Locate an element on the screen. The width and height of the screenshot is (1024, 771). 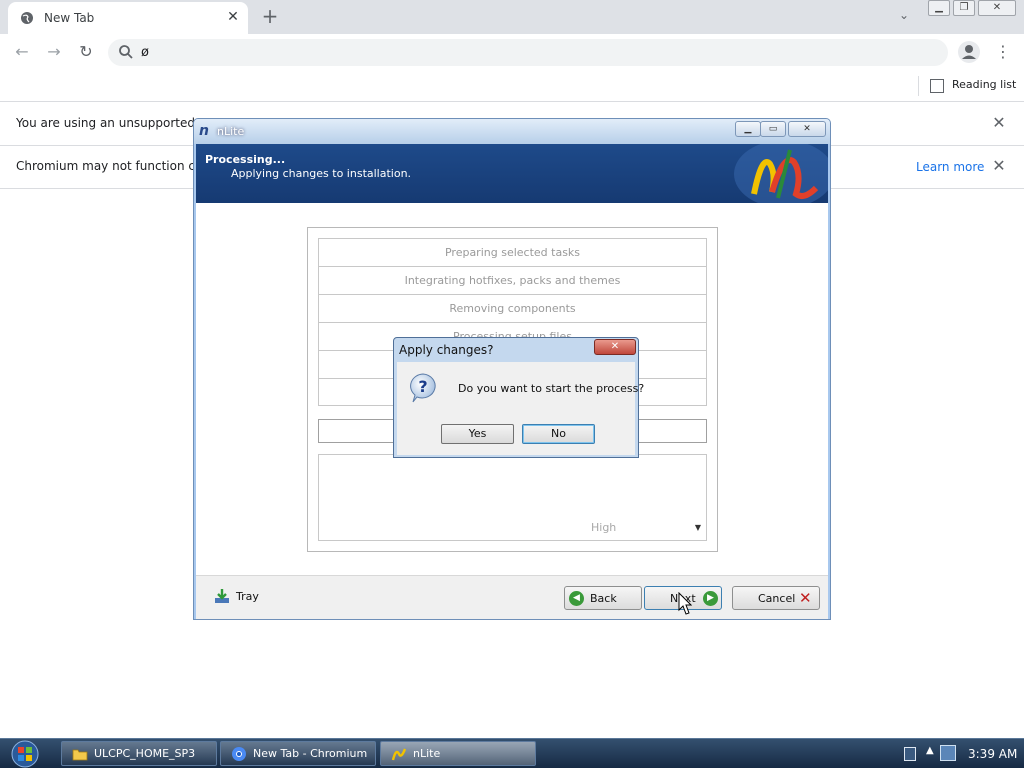
address-bar: ø is located at coordinates (528, 52).